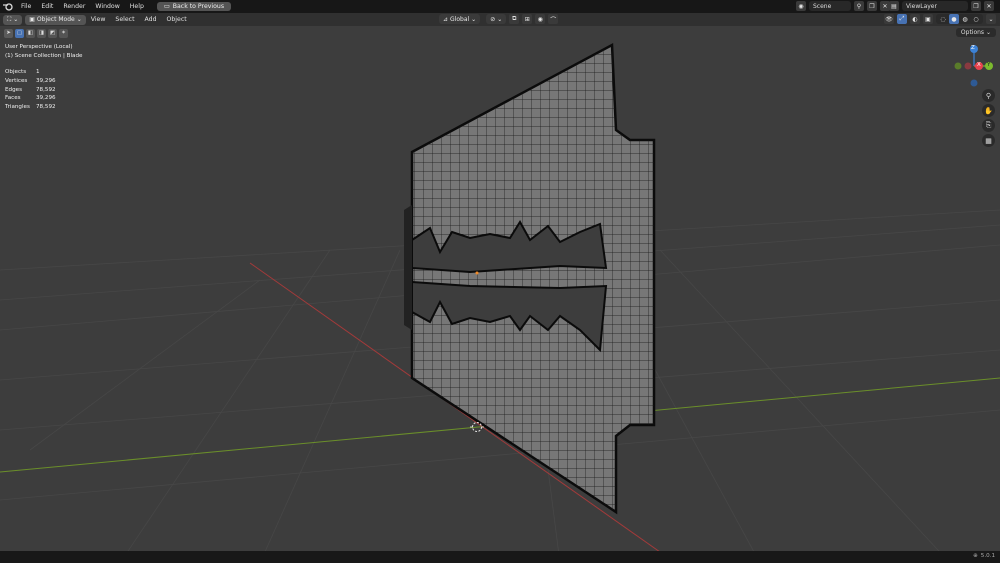 Image resolution: width=1000 pixels, height=563 pixels. What do you see at coordinates (500, 557) in the screenshot?
I see `status-bar: ⊕ 5.0.1` at bounding box center [500, 557].